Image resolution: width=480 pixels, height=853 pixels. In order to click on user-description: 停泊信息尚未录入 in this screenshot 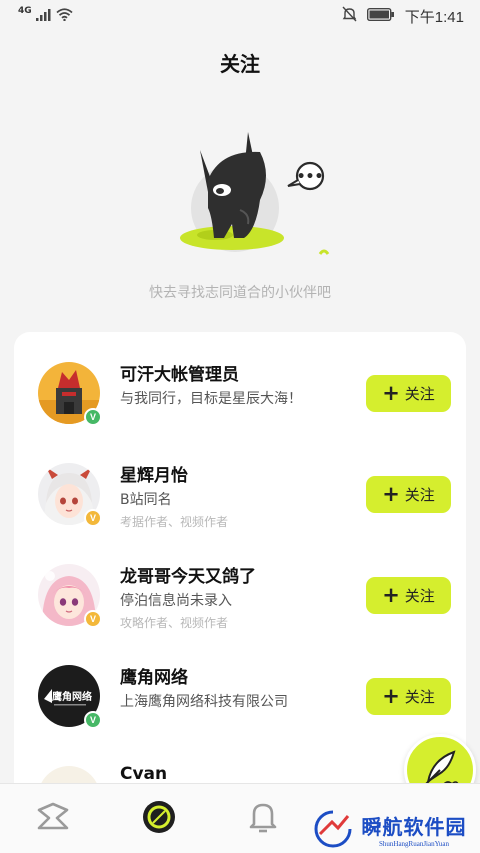, I will do `click(176, 601)`.